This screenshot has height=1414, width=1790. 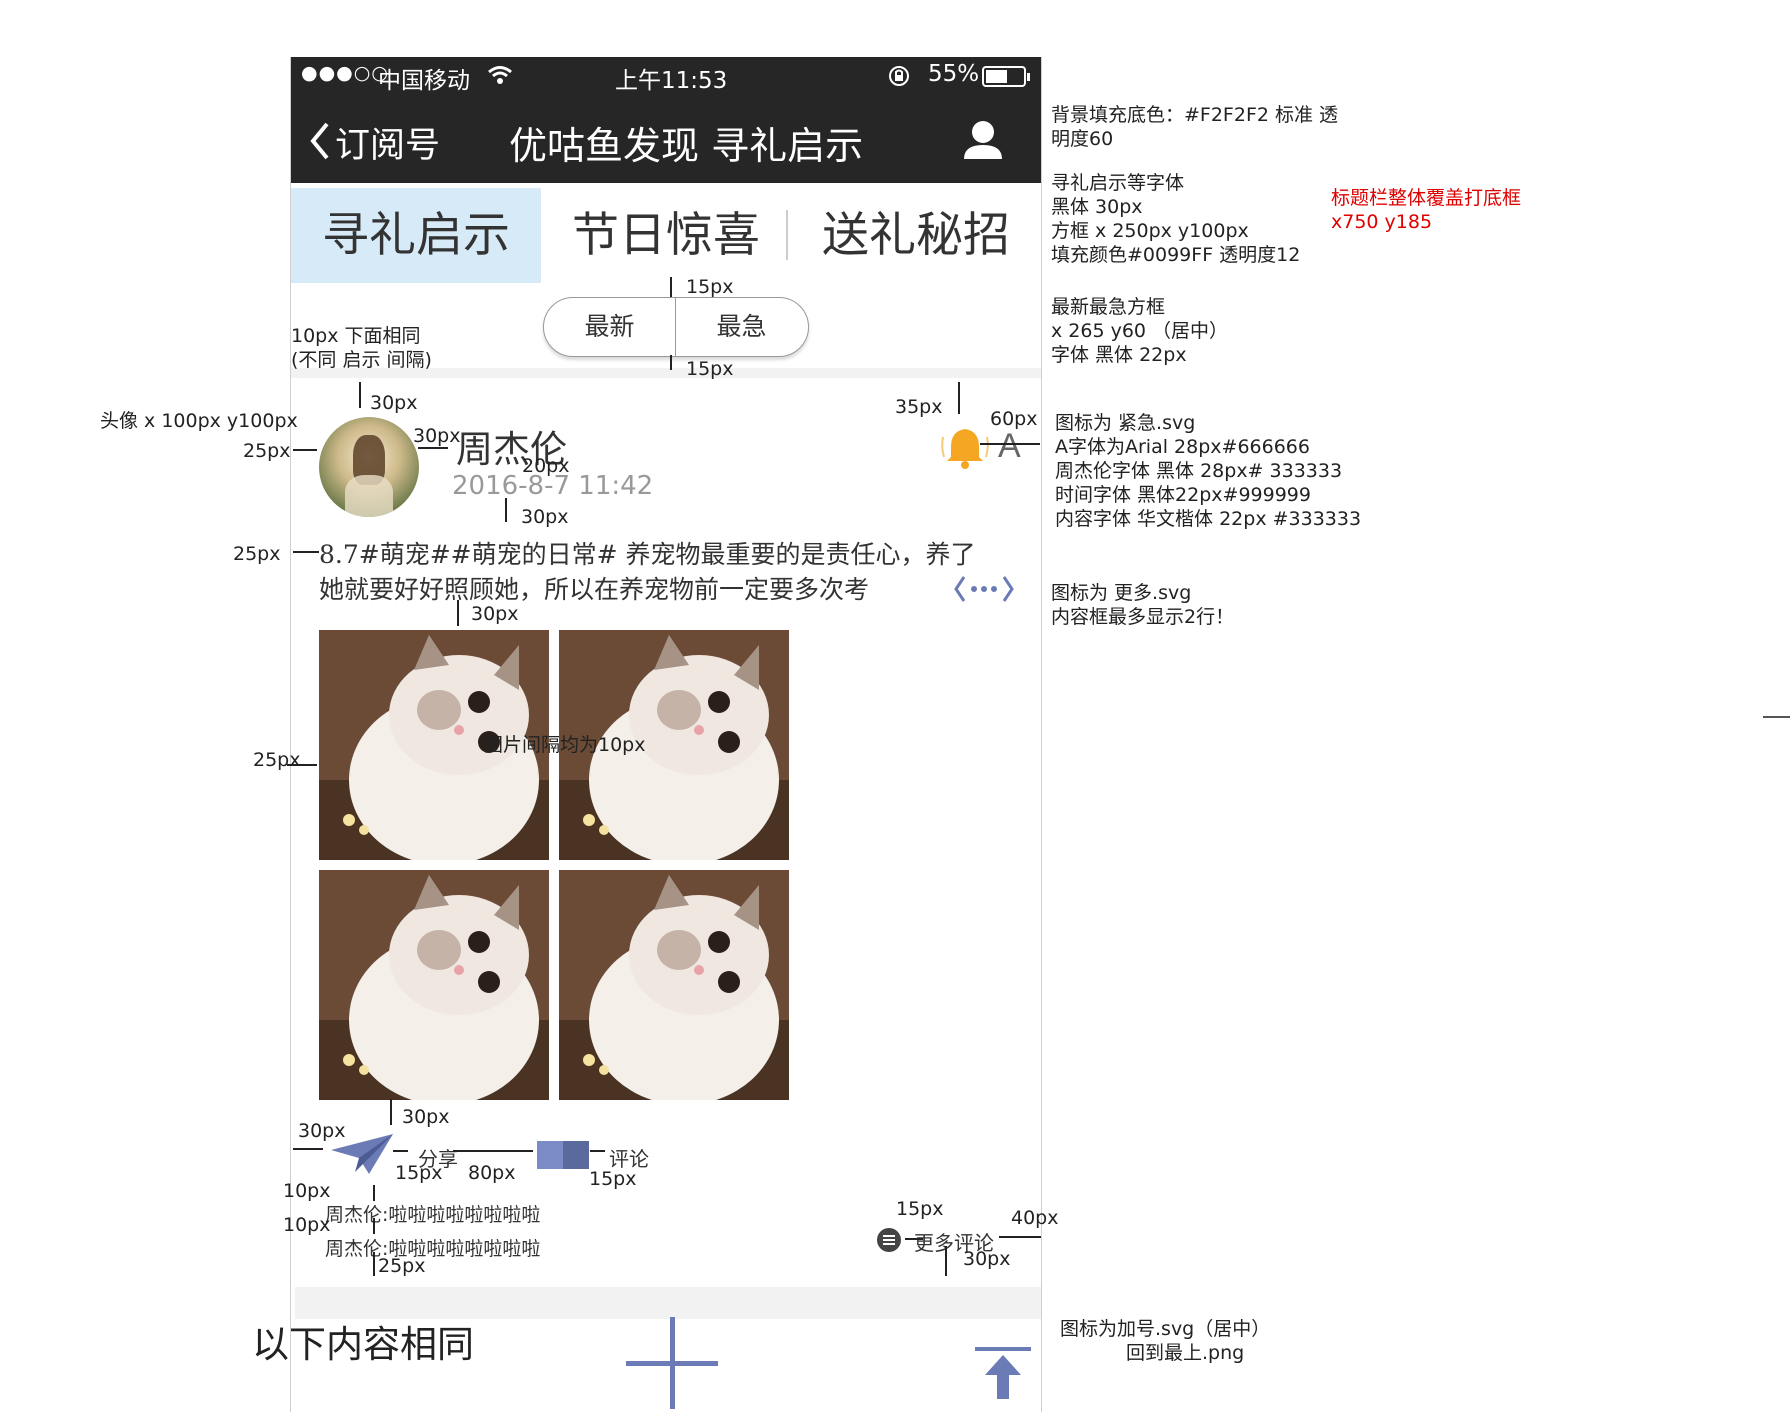 What do you see at coordinates (545, 517) in the screenshot?
I see `dim-30px-c: 30px` at bounding box center [545, 517].